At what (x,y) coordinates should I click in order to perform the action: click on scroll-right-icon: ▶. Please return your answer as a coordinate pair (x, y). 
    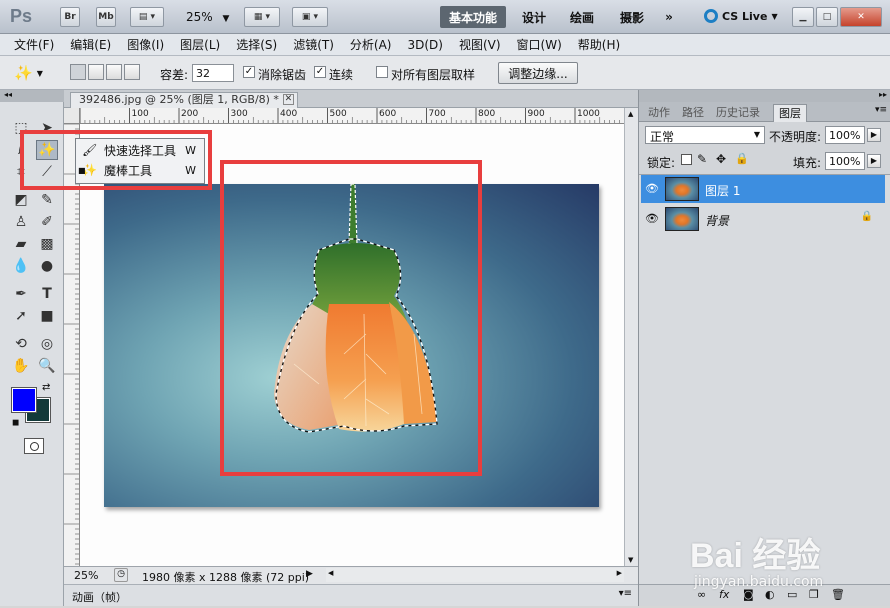
    Looking at the image, I should click on (619, 573).